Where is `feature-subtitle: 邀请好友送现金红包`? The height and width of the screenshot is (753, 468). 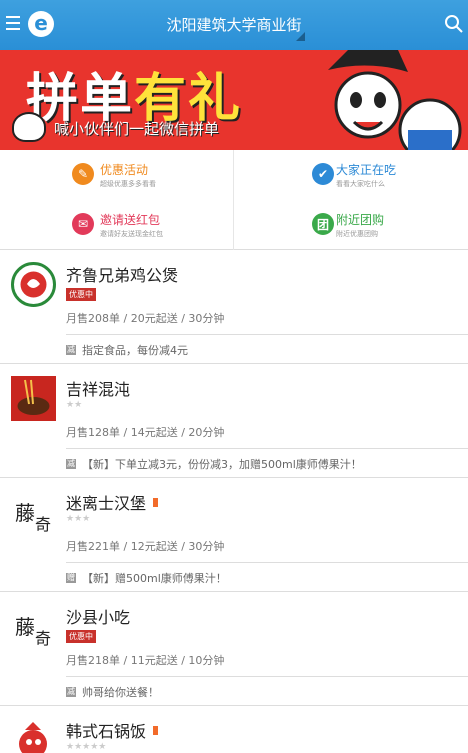
feature-subtitle: 邀请好友送现金红包 is located at coordinates (131, 234).